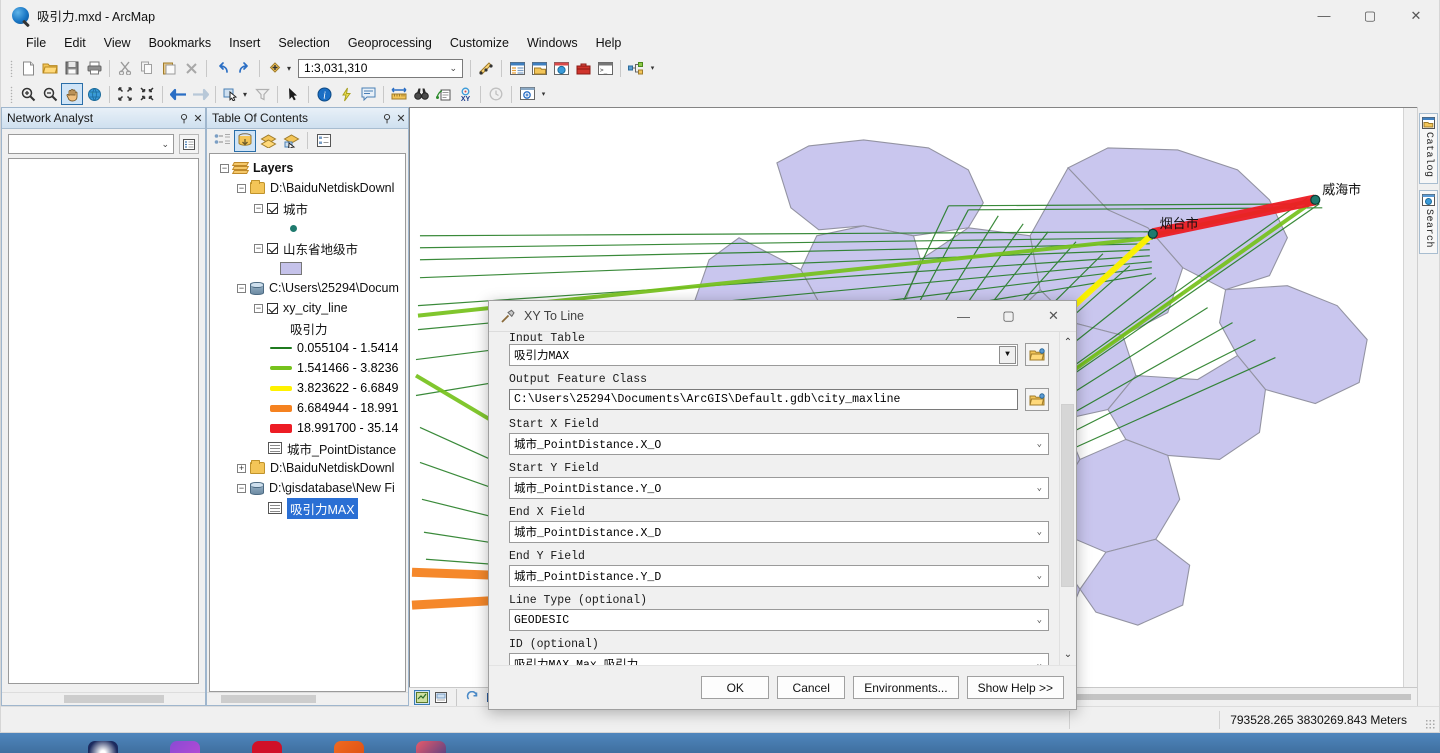  What do you see at coordinates (125, 68) in the screenshot?
I see `cut-scissors-icon` at bounding box center [125, 68].